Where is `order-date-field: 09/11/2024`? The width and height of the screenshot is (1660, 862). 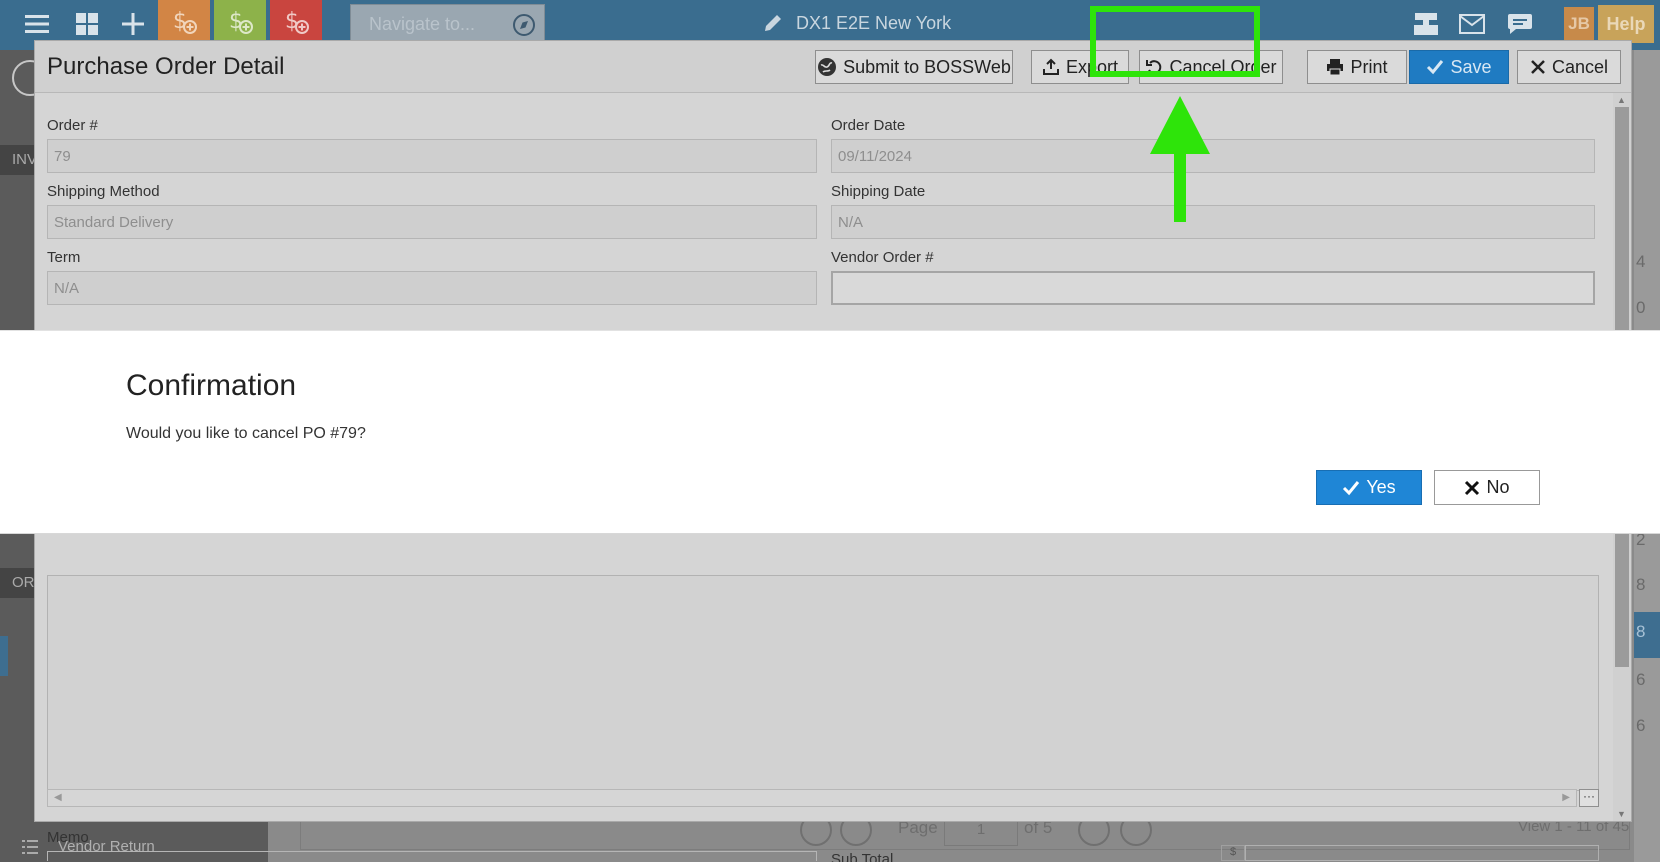
order-date-field: 09/11/2024 is located at coordinates (1213, 156).